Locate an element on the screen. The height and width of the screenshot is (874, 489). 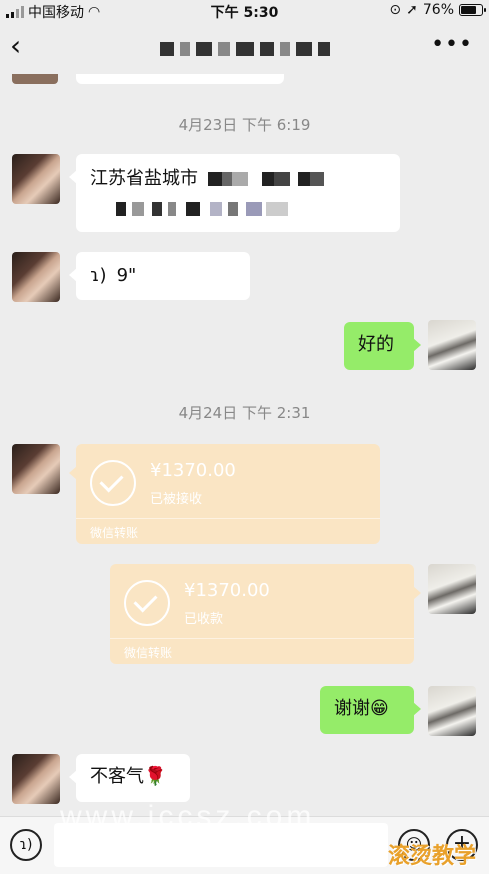
voice-wave-icon: ɿ) is located at coordinates (98, 275).